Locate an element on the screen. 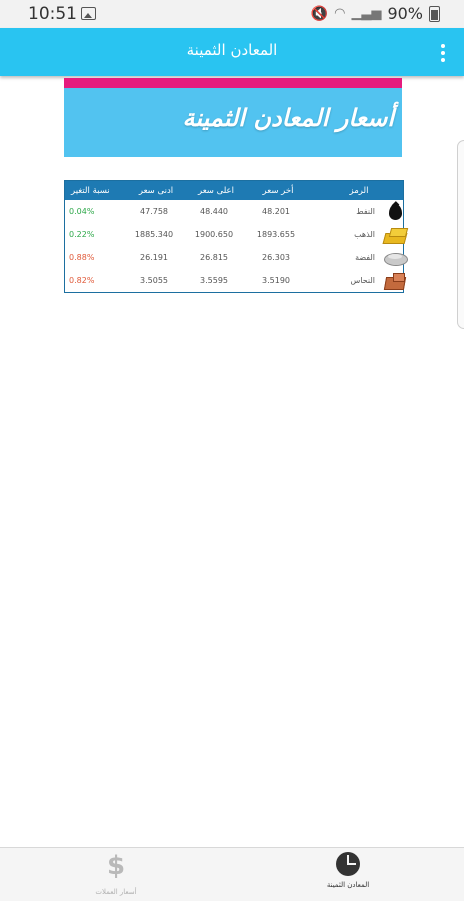  high-value: 1900.650 is located at coordinates (214, 234).